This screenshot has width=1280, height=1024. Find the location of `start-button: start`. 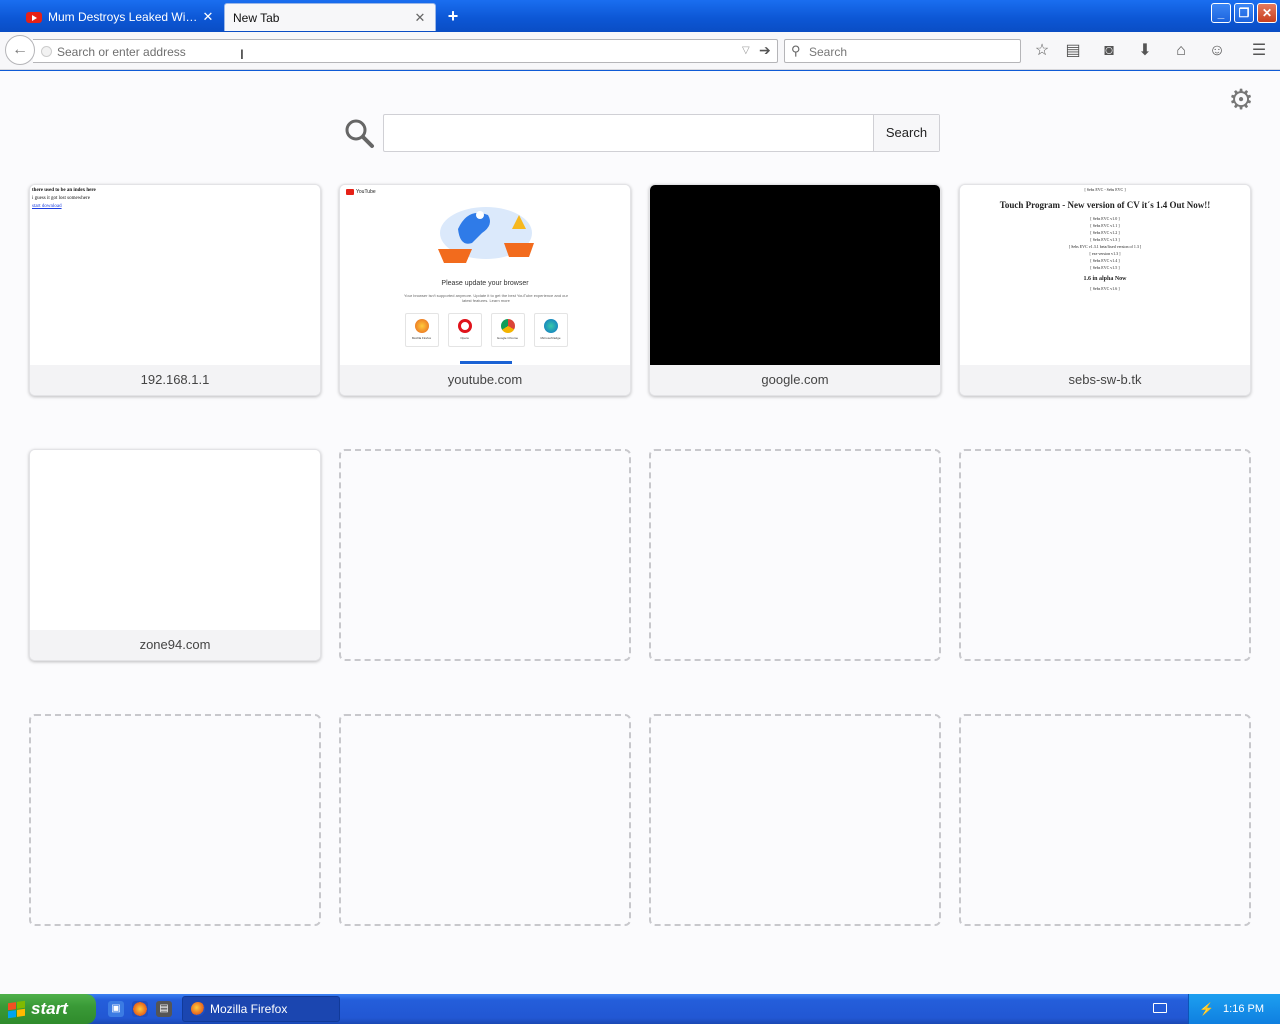

start-button: start is located at coordinates (48, 1009).